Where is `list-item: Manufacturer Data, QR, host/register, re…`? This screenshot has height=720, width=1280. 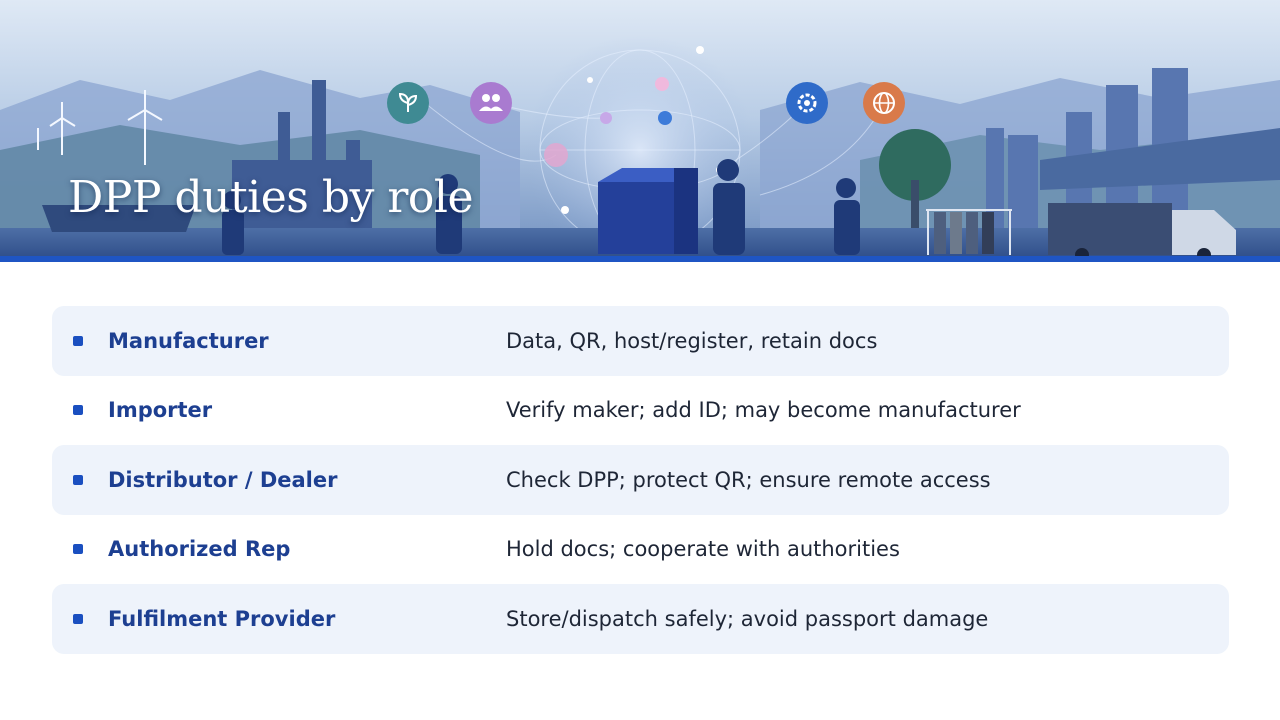
list-item: Manufacturer Data, QR, host/register, re… is located at coordinates (640, 341).